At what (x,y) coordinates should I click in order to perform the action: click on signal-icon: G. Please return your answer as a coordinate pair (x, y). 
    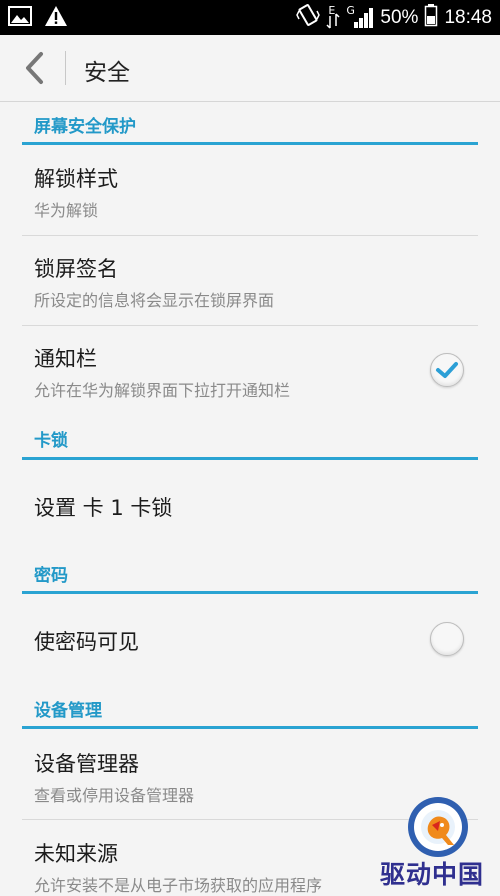
    Looking at the image, I should click on (360, 17).